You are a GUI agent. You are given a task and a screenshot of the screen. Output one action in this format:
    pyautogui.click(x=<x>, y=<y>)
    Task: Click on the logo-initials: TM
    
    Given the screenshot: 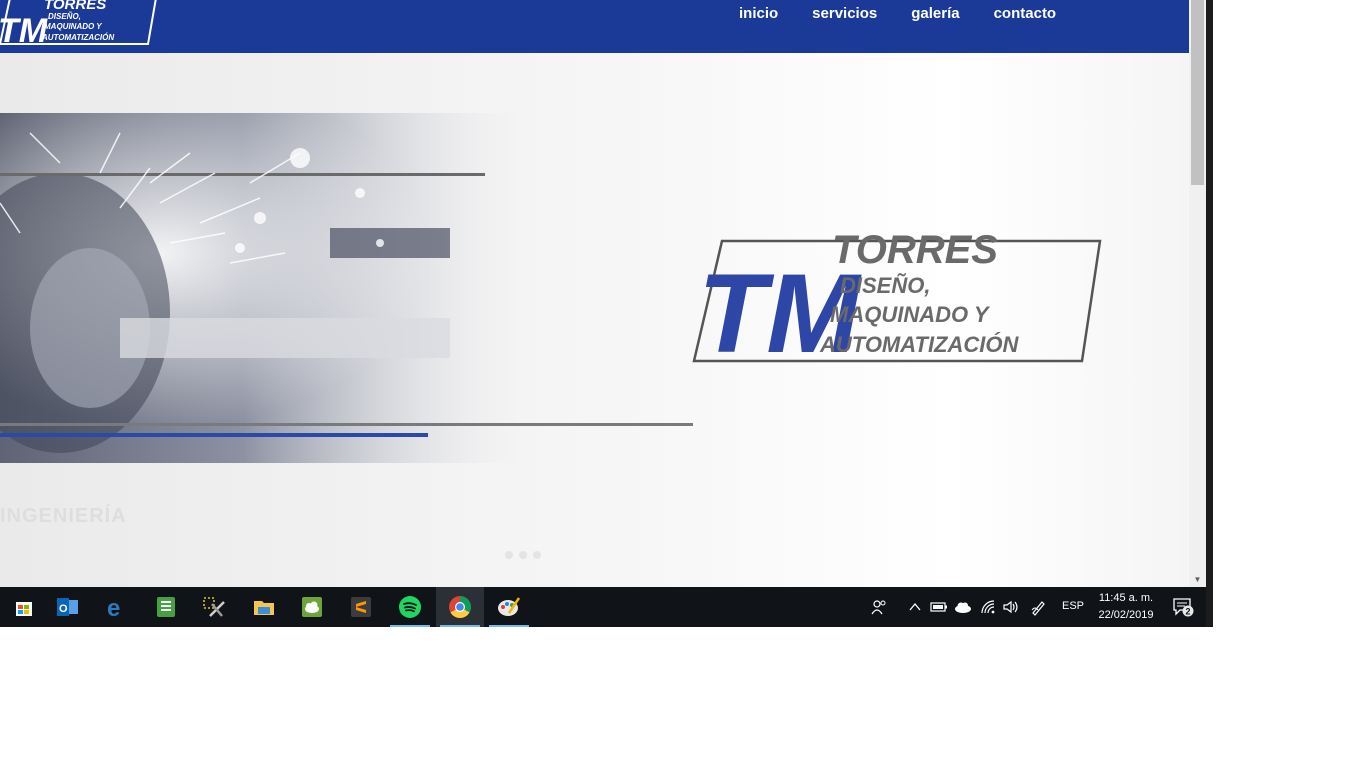 What is the action you would take?
    pyautogui.click(x=24, y=29)
    